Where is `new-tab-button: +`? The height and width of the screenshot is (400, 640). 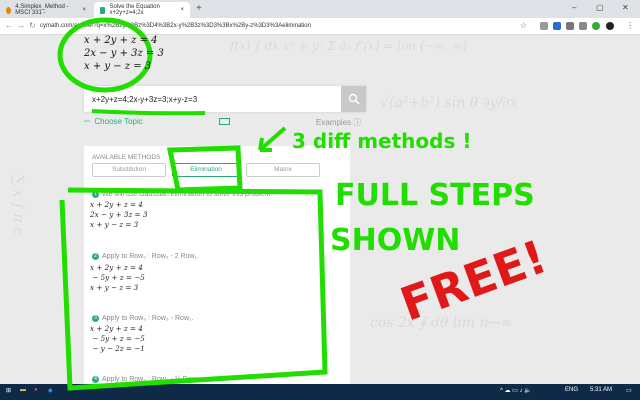
new-tab-button: + is located at coordinates (199, 8).